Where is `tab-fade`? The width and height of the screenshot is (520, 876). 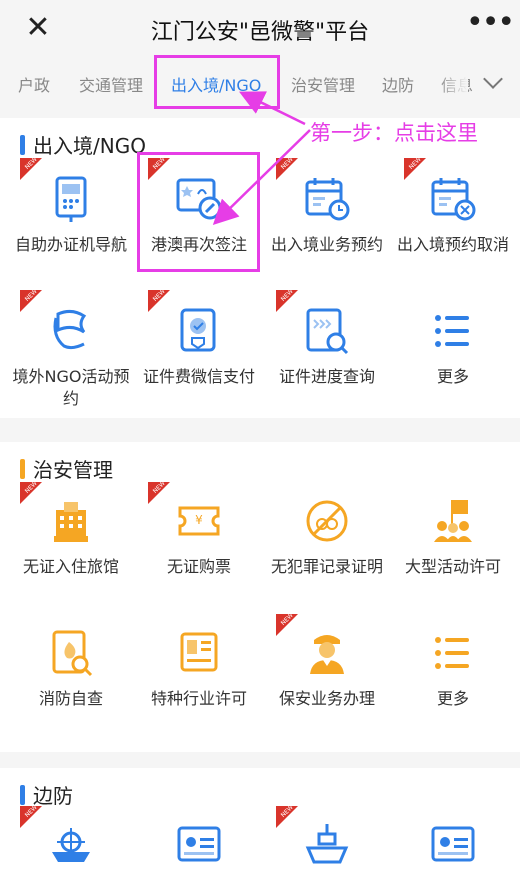
tab-fade is located at coordinates (453, 82).